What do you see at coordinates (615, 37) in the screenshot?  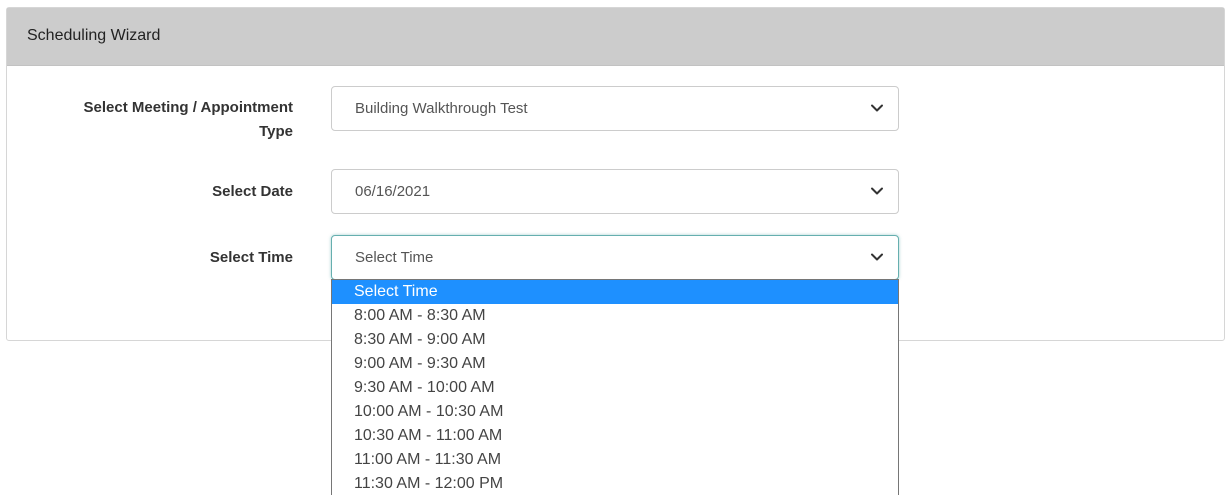 I see `panel-title: Scheduling Wizard` at bounding box center [615, 37].